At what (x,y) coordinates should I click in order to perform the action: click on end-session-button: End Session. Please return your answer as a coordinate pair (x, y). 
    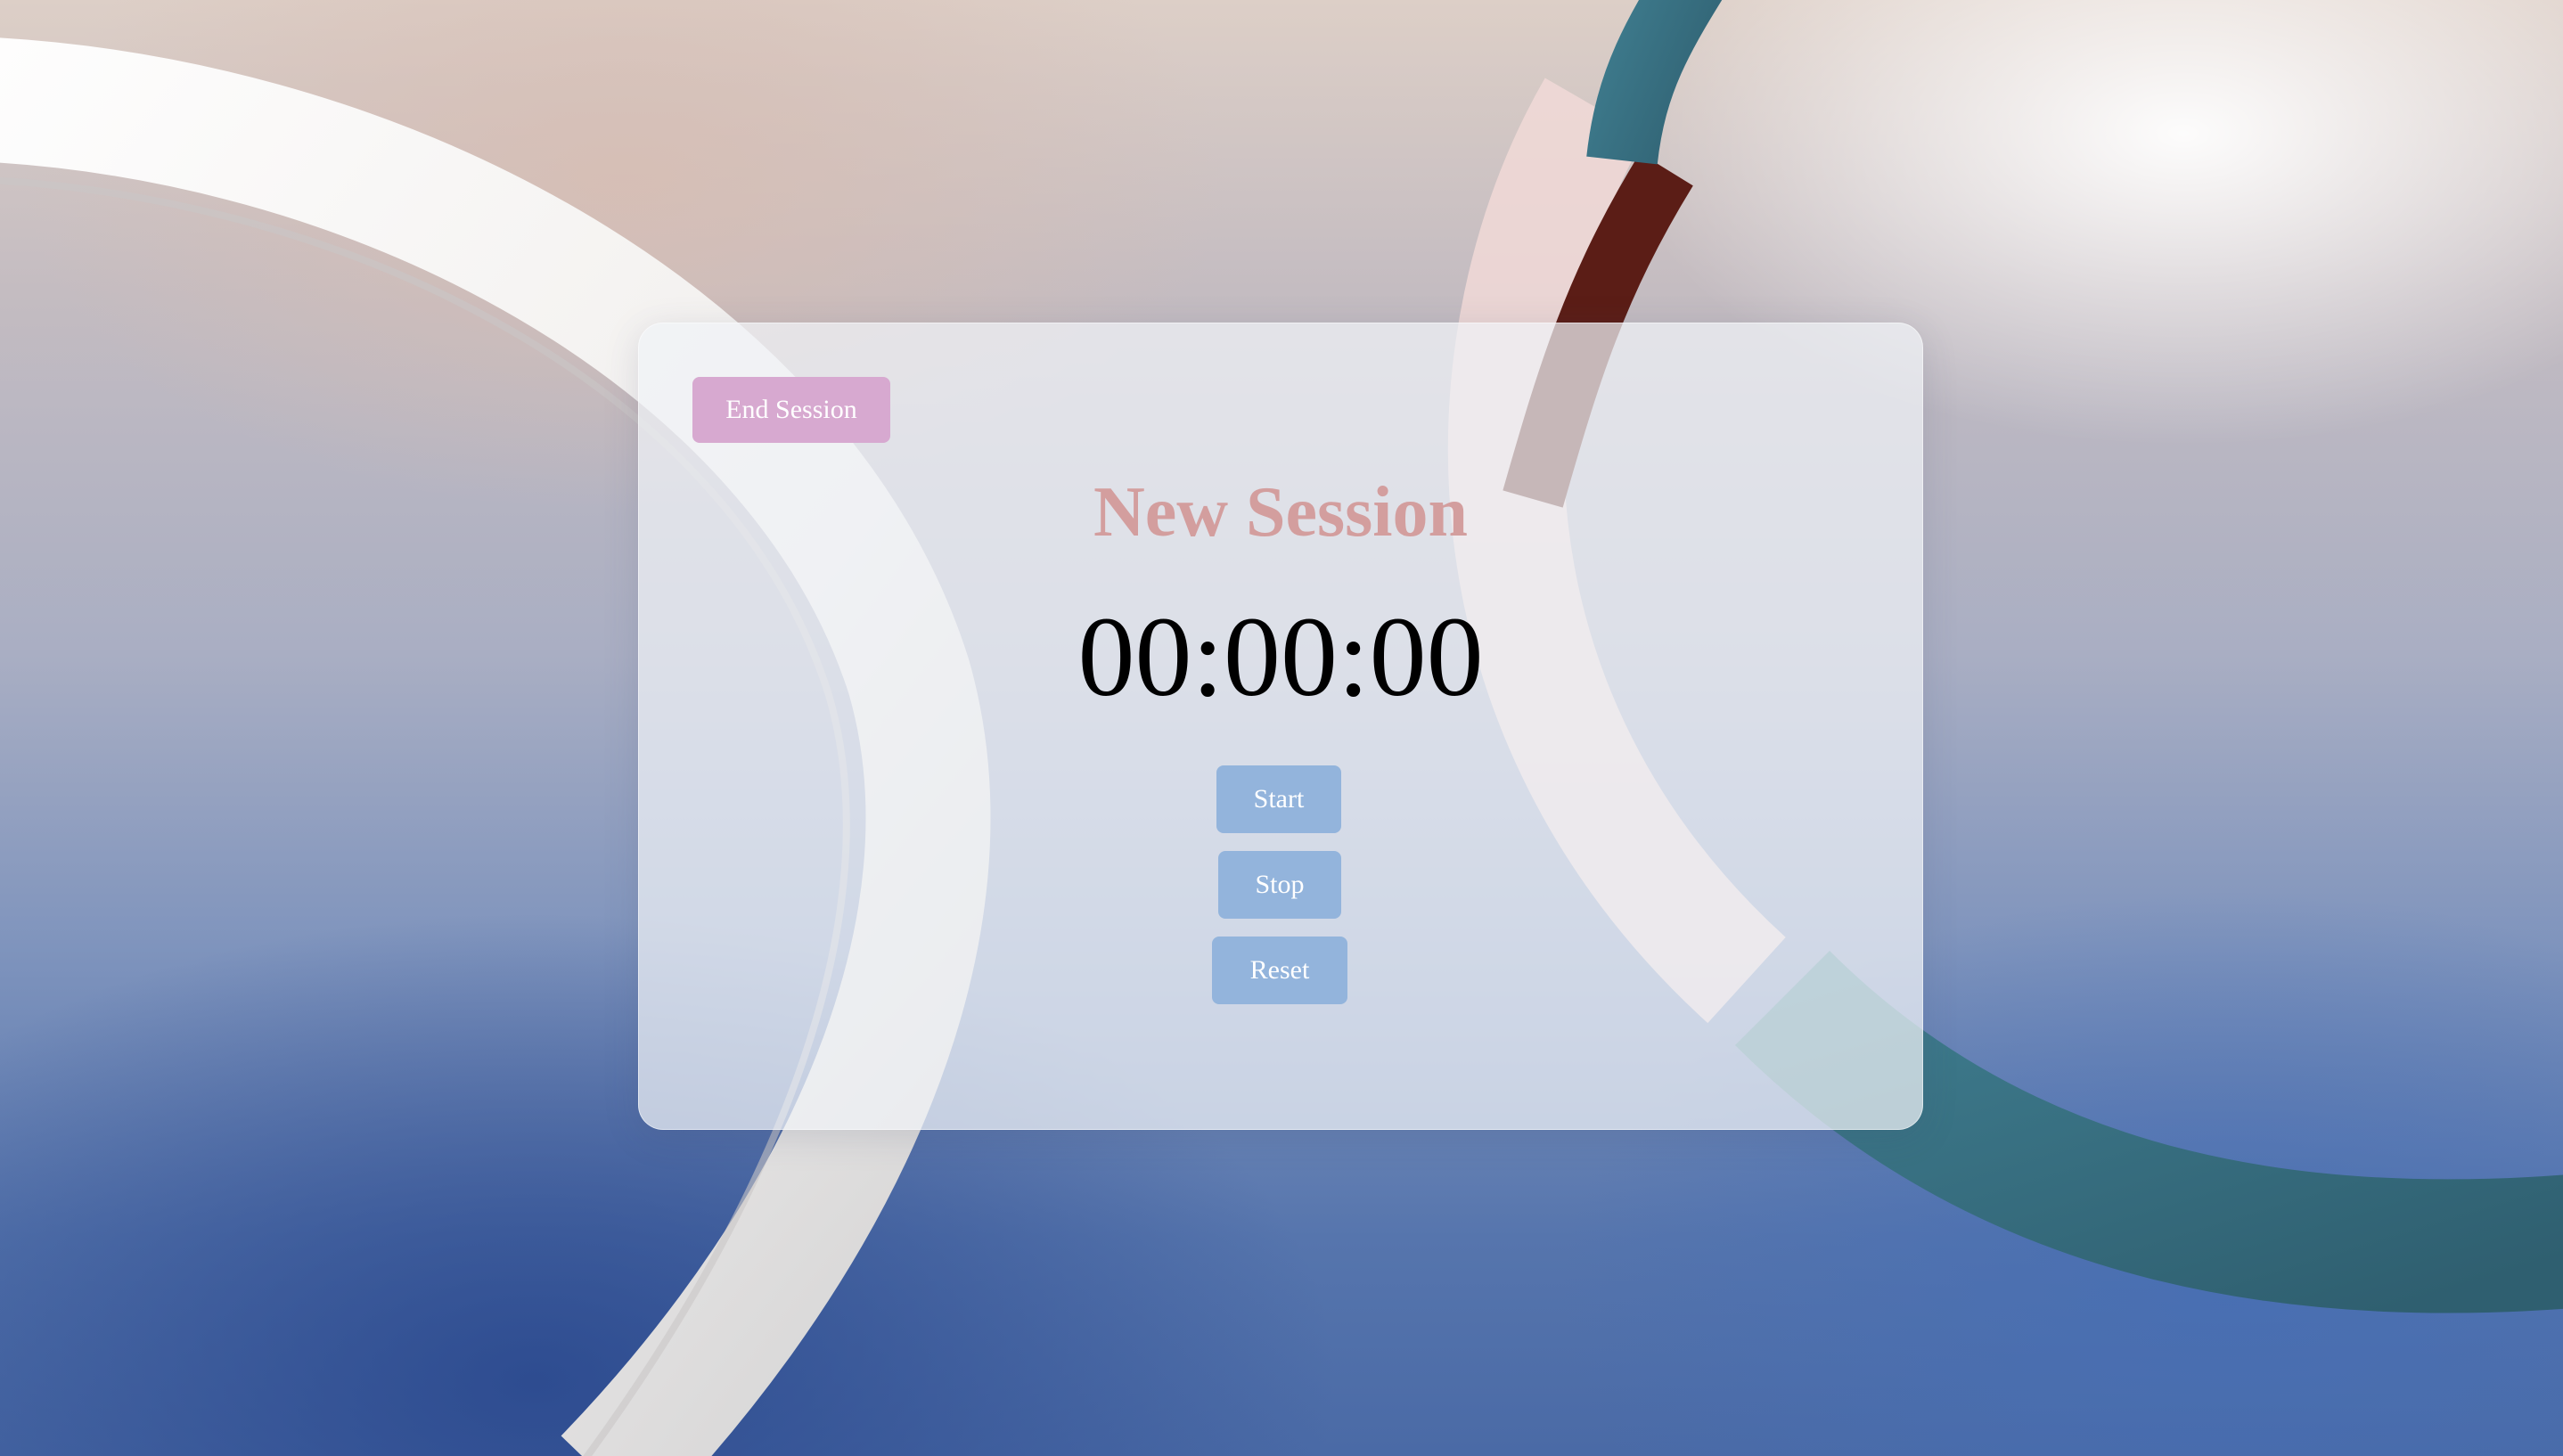
    Looking at the image, I should click on (791, 410).